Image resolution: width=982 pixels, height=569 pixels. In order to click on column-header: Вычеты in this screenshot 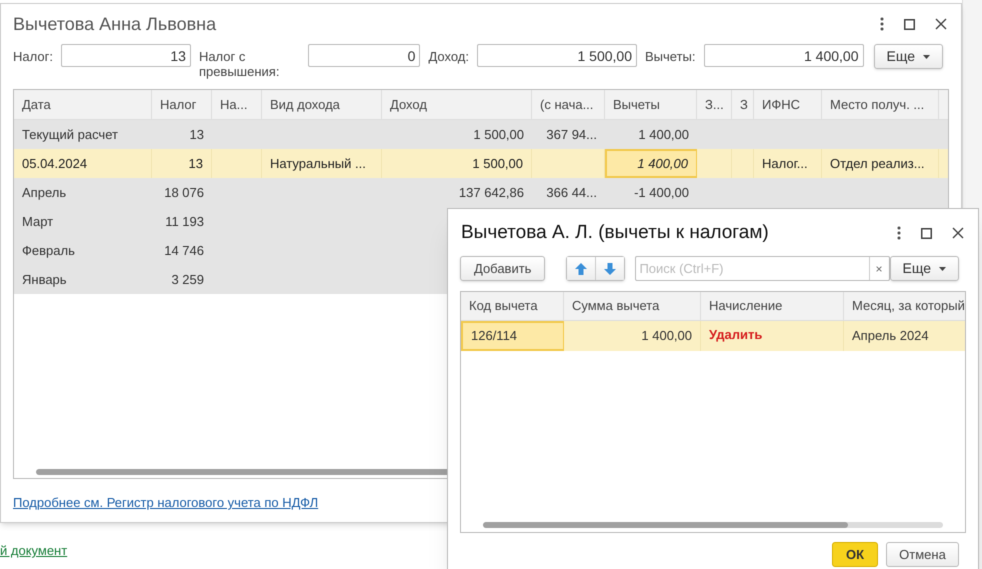, I will do `click(651, 104)`.